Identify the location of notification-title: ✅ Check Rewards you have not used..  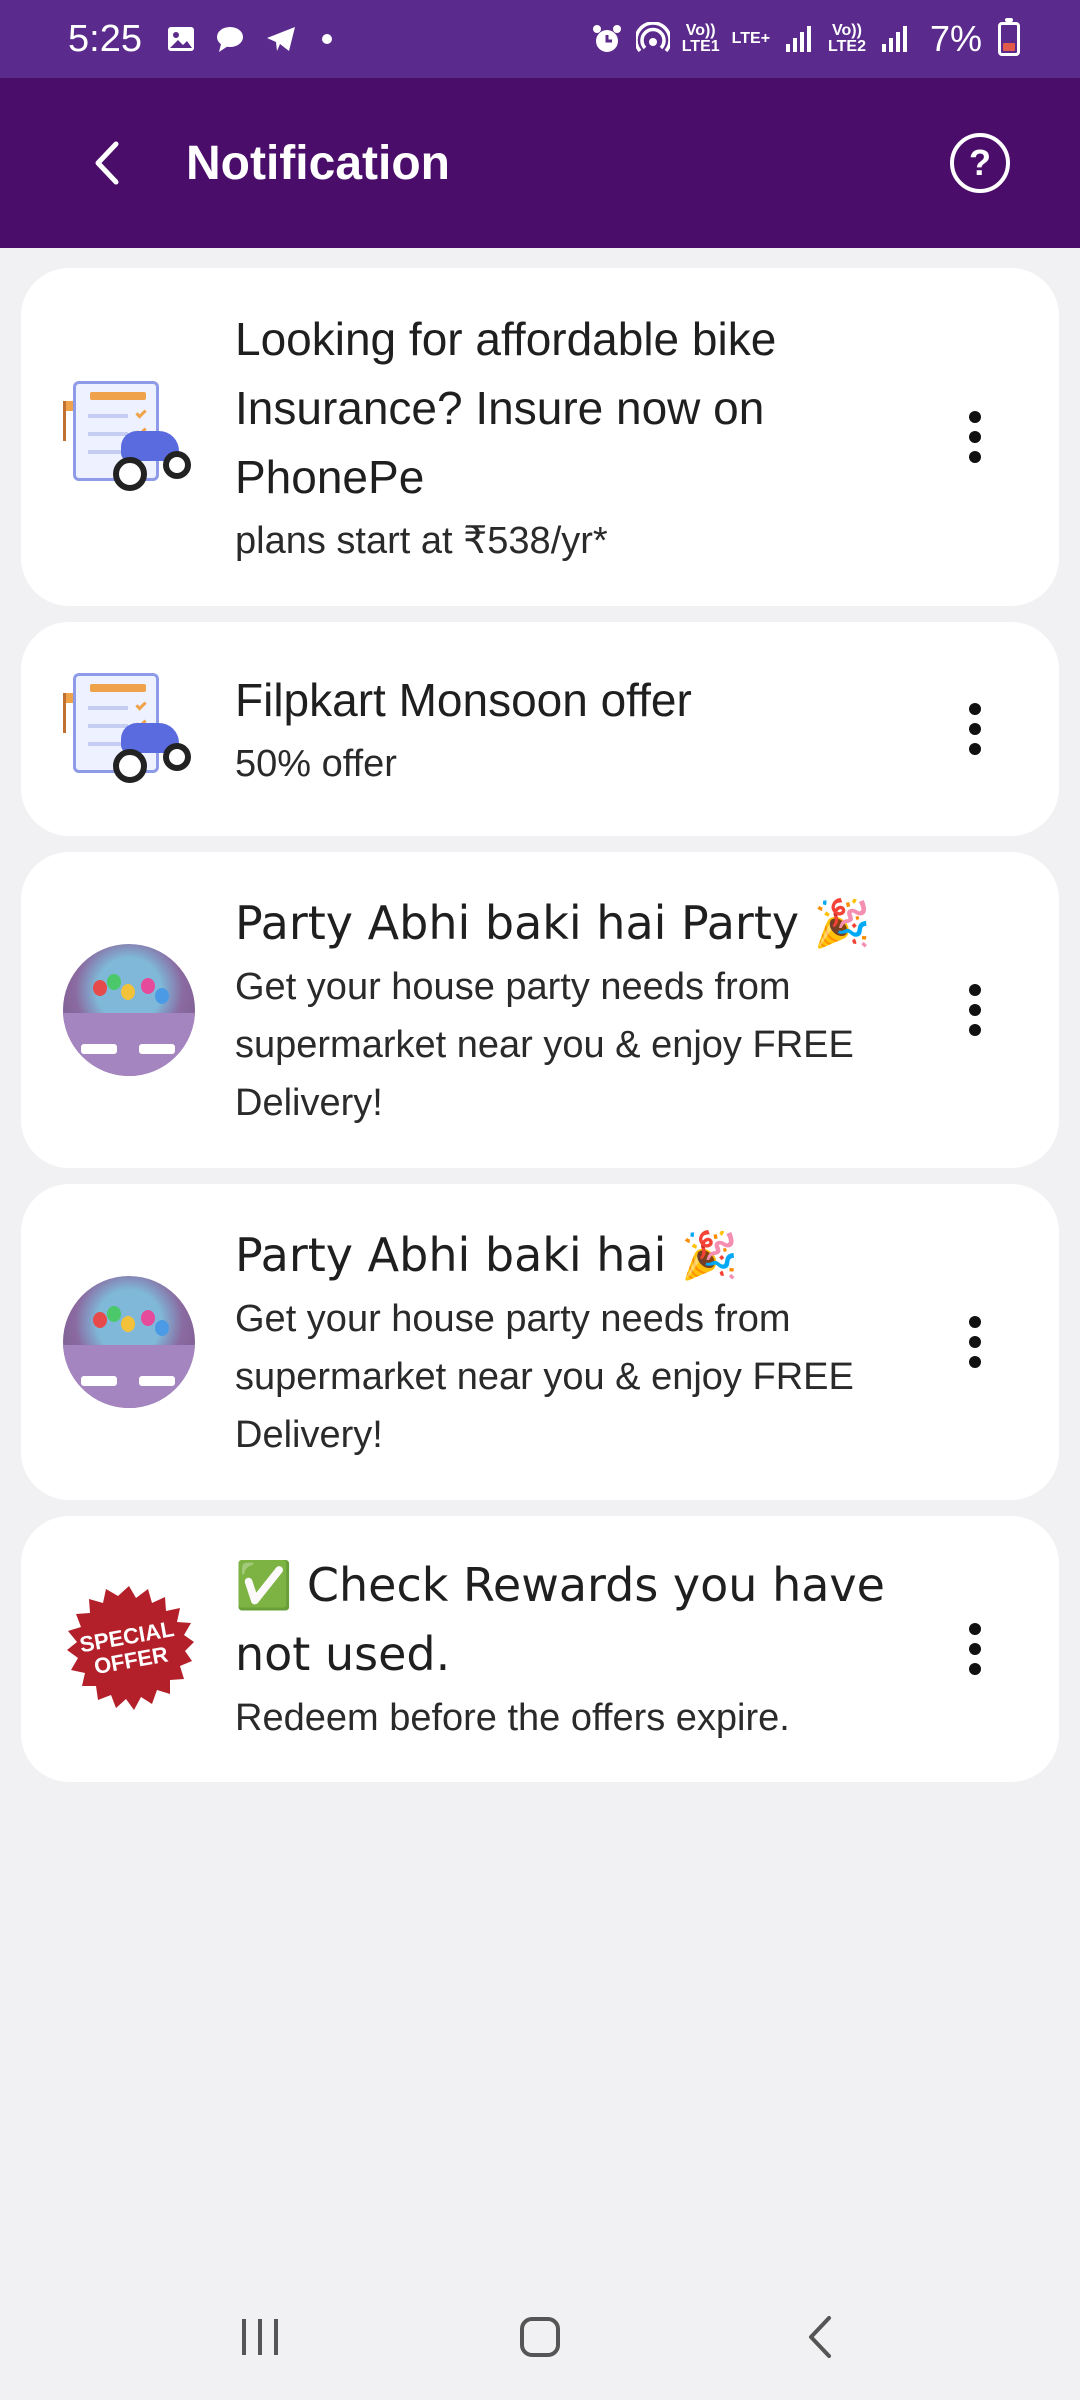
(560, 1619).